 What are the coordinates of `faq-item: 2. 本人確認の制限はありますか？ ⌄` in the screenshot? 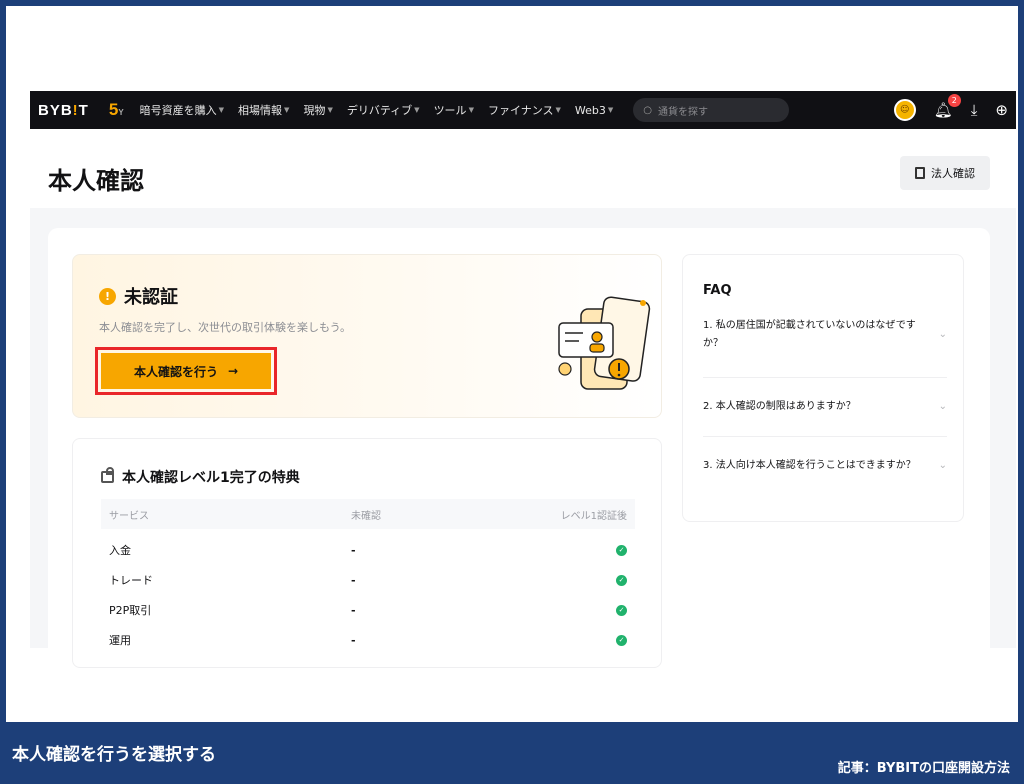 It's located at (825, 407).